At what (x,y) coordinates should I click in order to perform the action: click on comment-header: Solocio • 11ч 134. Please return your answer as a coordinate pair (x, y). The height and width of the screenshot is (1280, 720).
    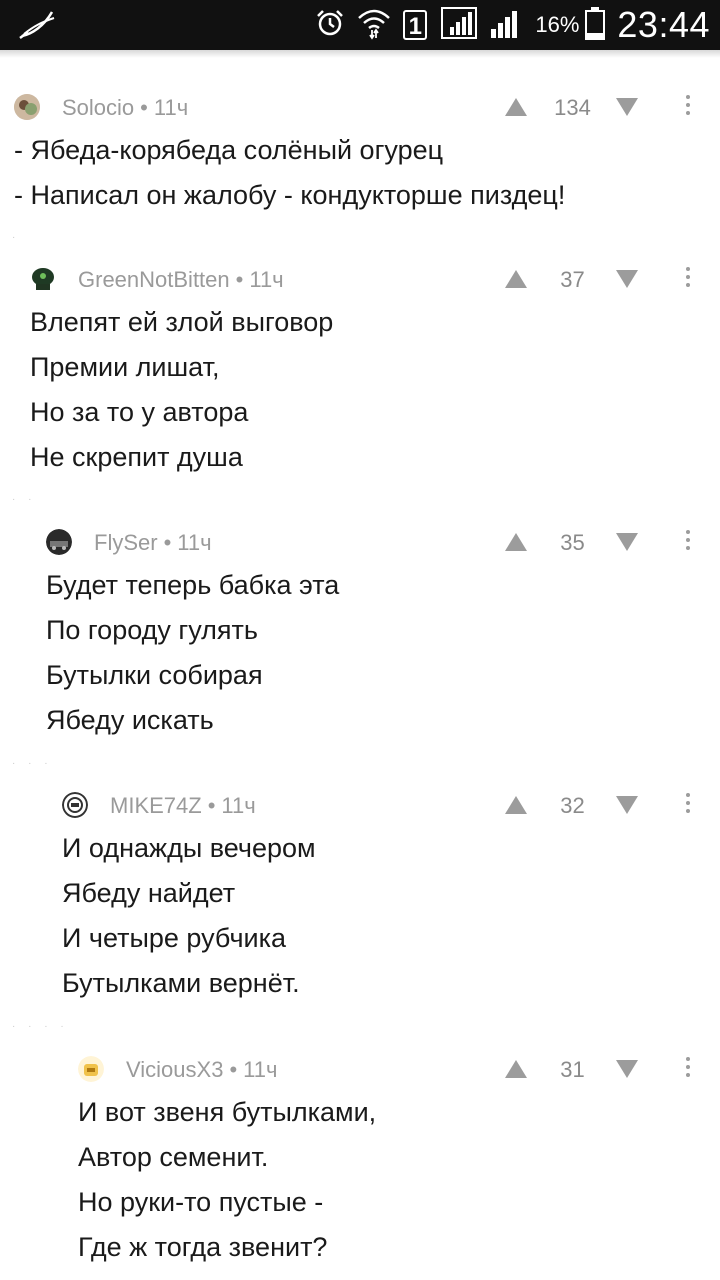
    Looking at the image, I should click on (360, 107).